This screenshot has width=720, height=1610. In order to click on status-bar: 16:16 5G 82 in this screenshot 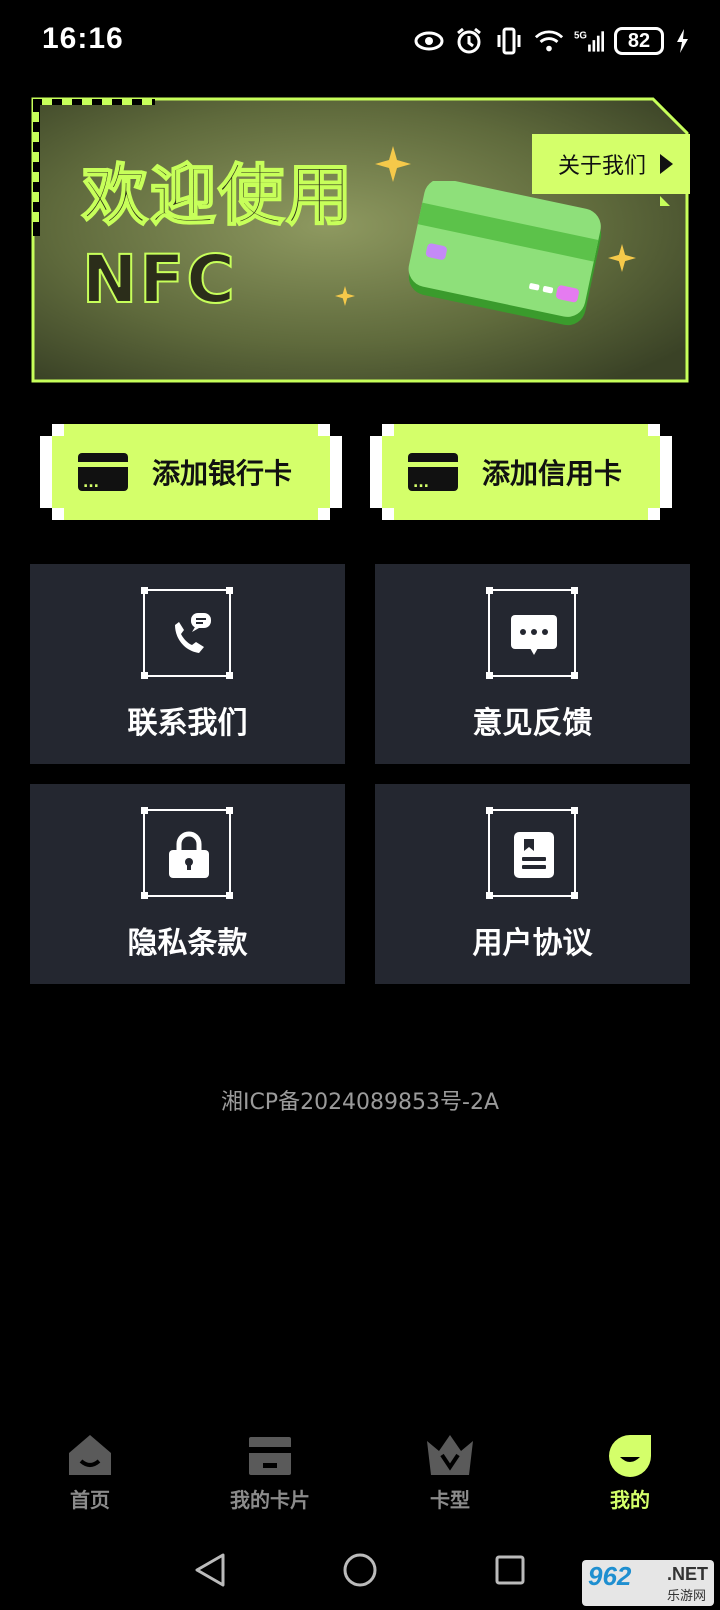, I will do `click(360, 42)`.